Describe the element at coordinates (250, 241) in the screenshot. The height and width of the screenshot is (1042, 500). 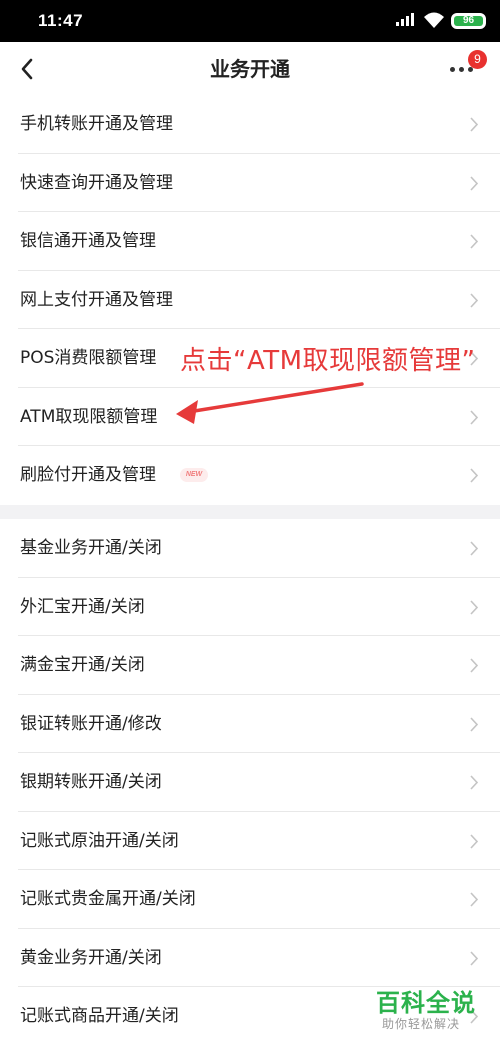
I see `list-item-sms-notify: 银信通开通及管理` at that location.